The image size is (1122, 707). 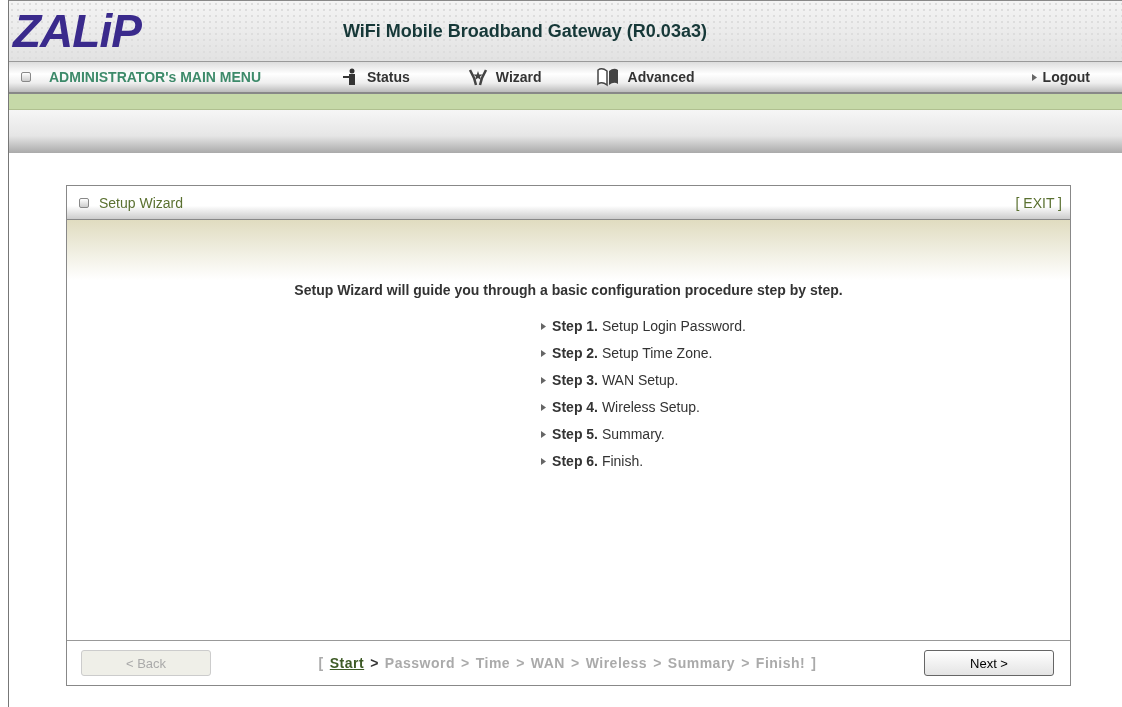 What do you see at coordinates (1034, 77) in the screenshot?
I see `caret-icon` at bounding box center [1034, 77].